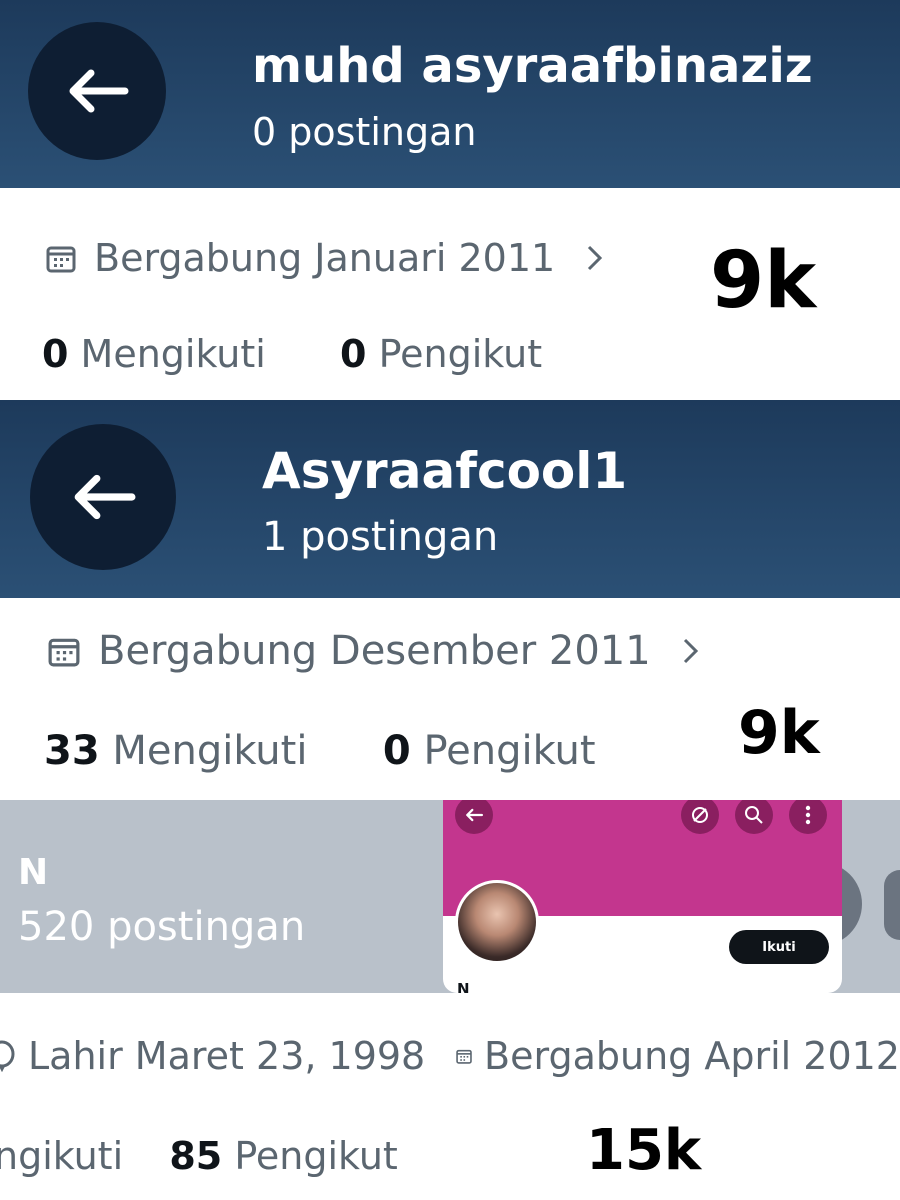 The image size is (900, 1200). Describe the element at coordinates (7, 1056) in the screenshot. I see `balloon-icon` at that location.